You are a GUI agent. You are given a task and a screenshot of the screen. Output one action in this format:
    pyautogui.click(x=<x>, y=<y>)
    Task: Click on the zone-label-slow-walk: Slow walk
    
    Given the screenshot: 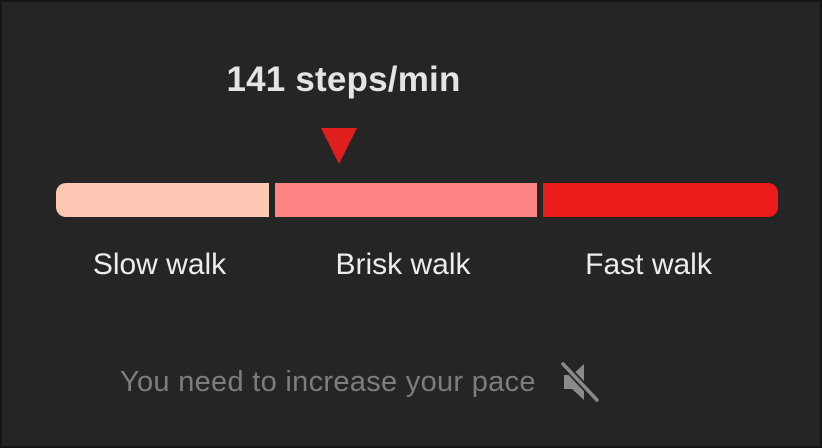 What is the action you would take?
    pyautogui.click(x=159, y=264)
    